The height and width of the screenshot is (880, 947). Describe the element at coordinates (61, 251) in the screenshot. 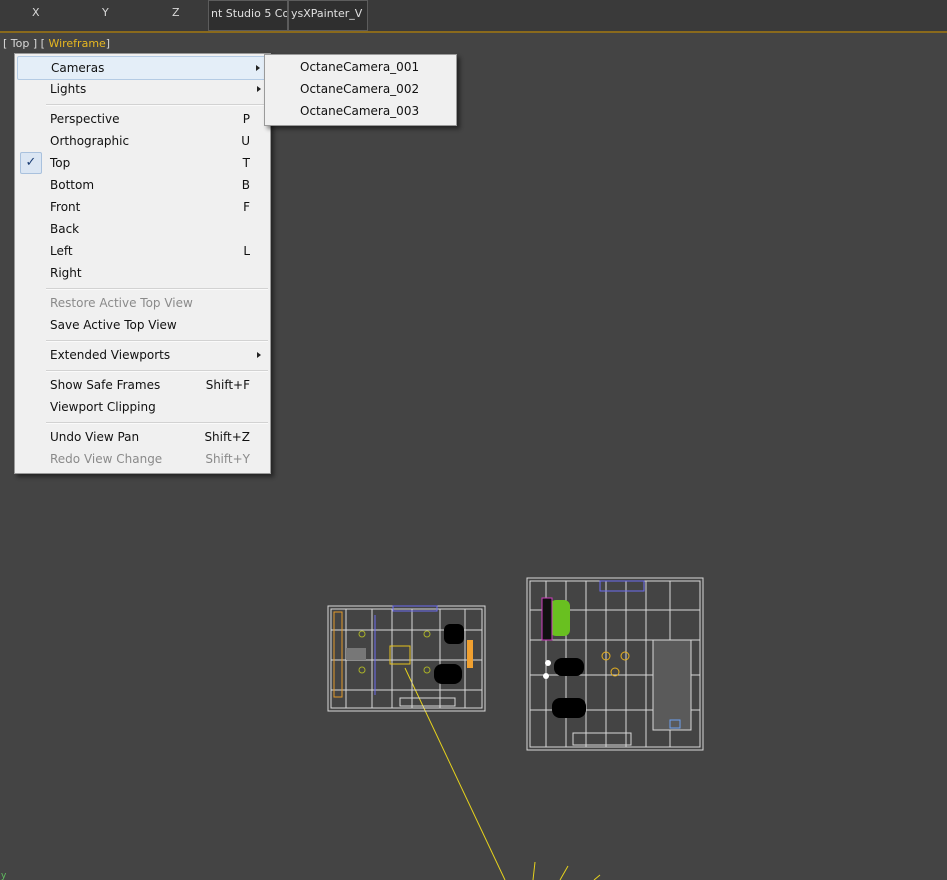

I see `menu-item-left-label: Left` at that location.